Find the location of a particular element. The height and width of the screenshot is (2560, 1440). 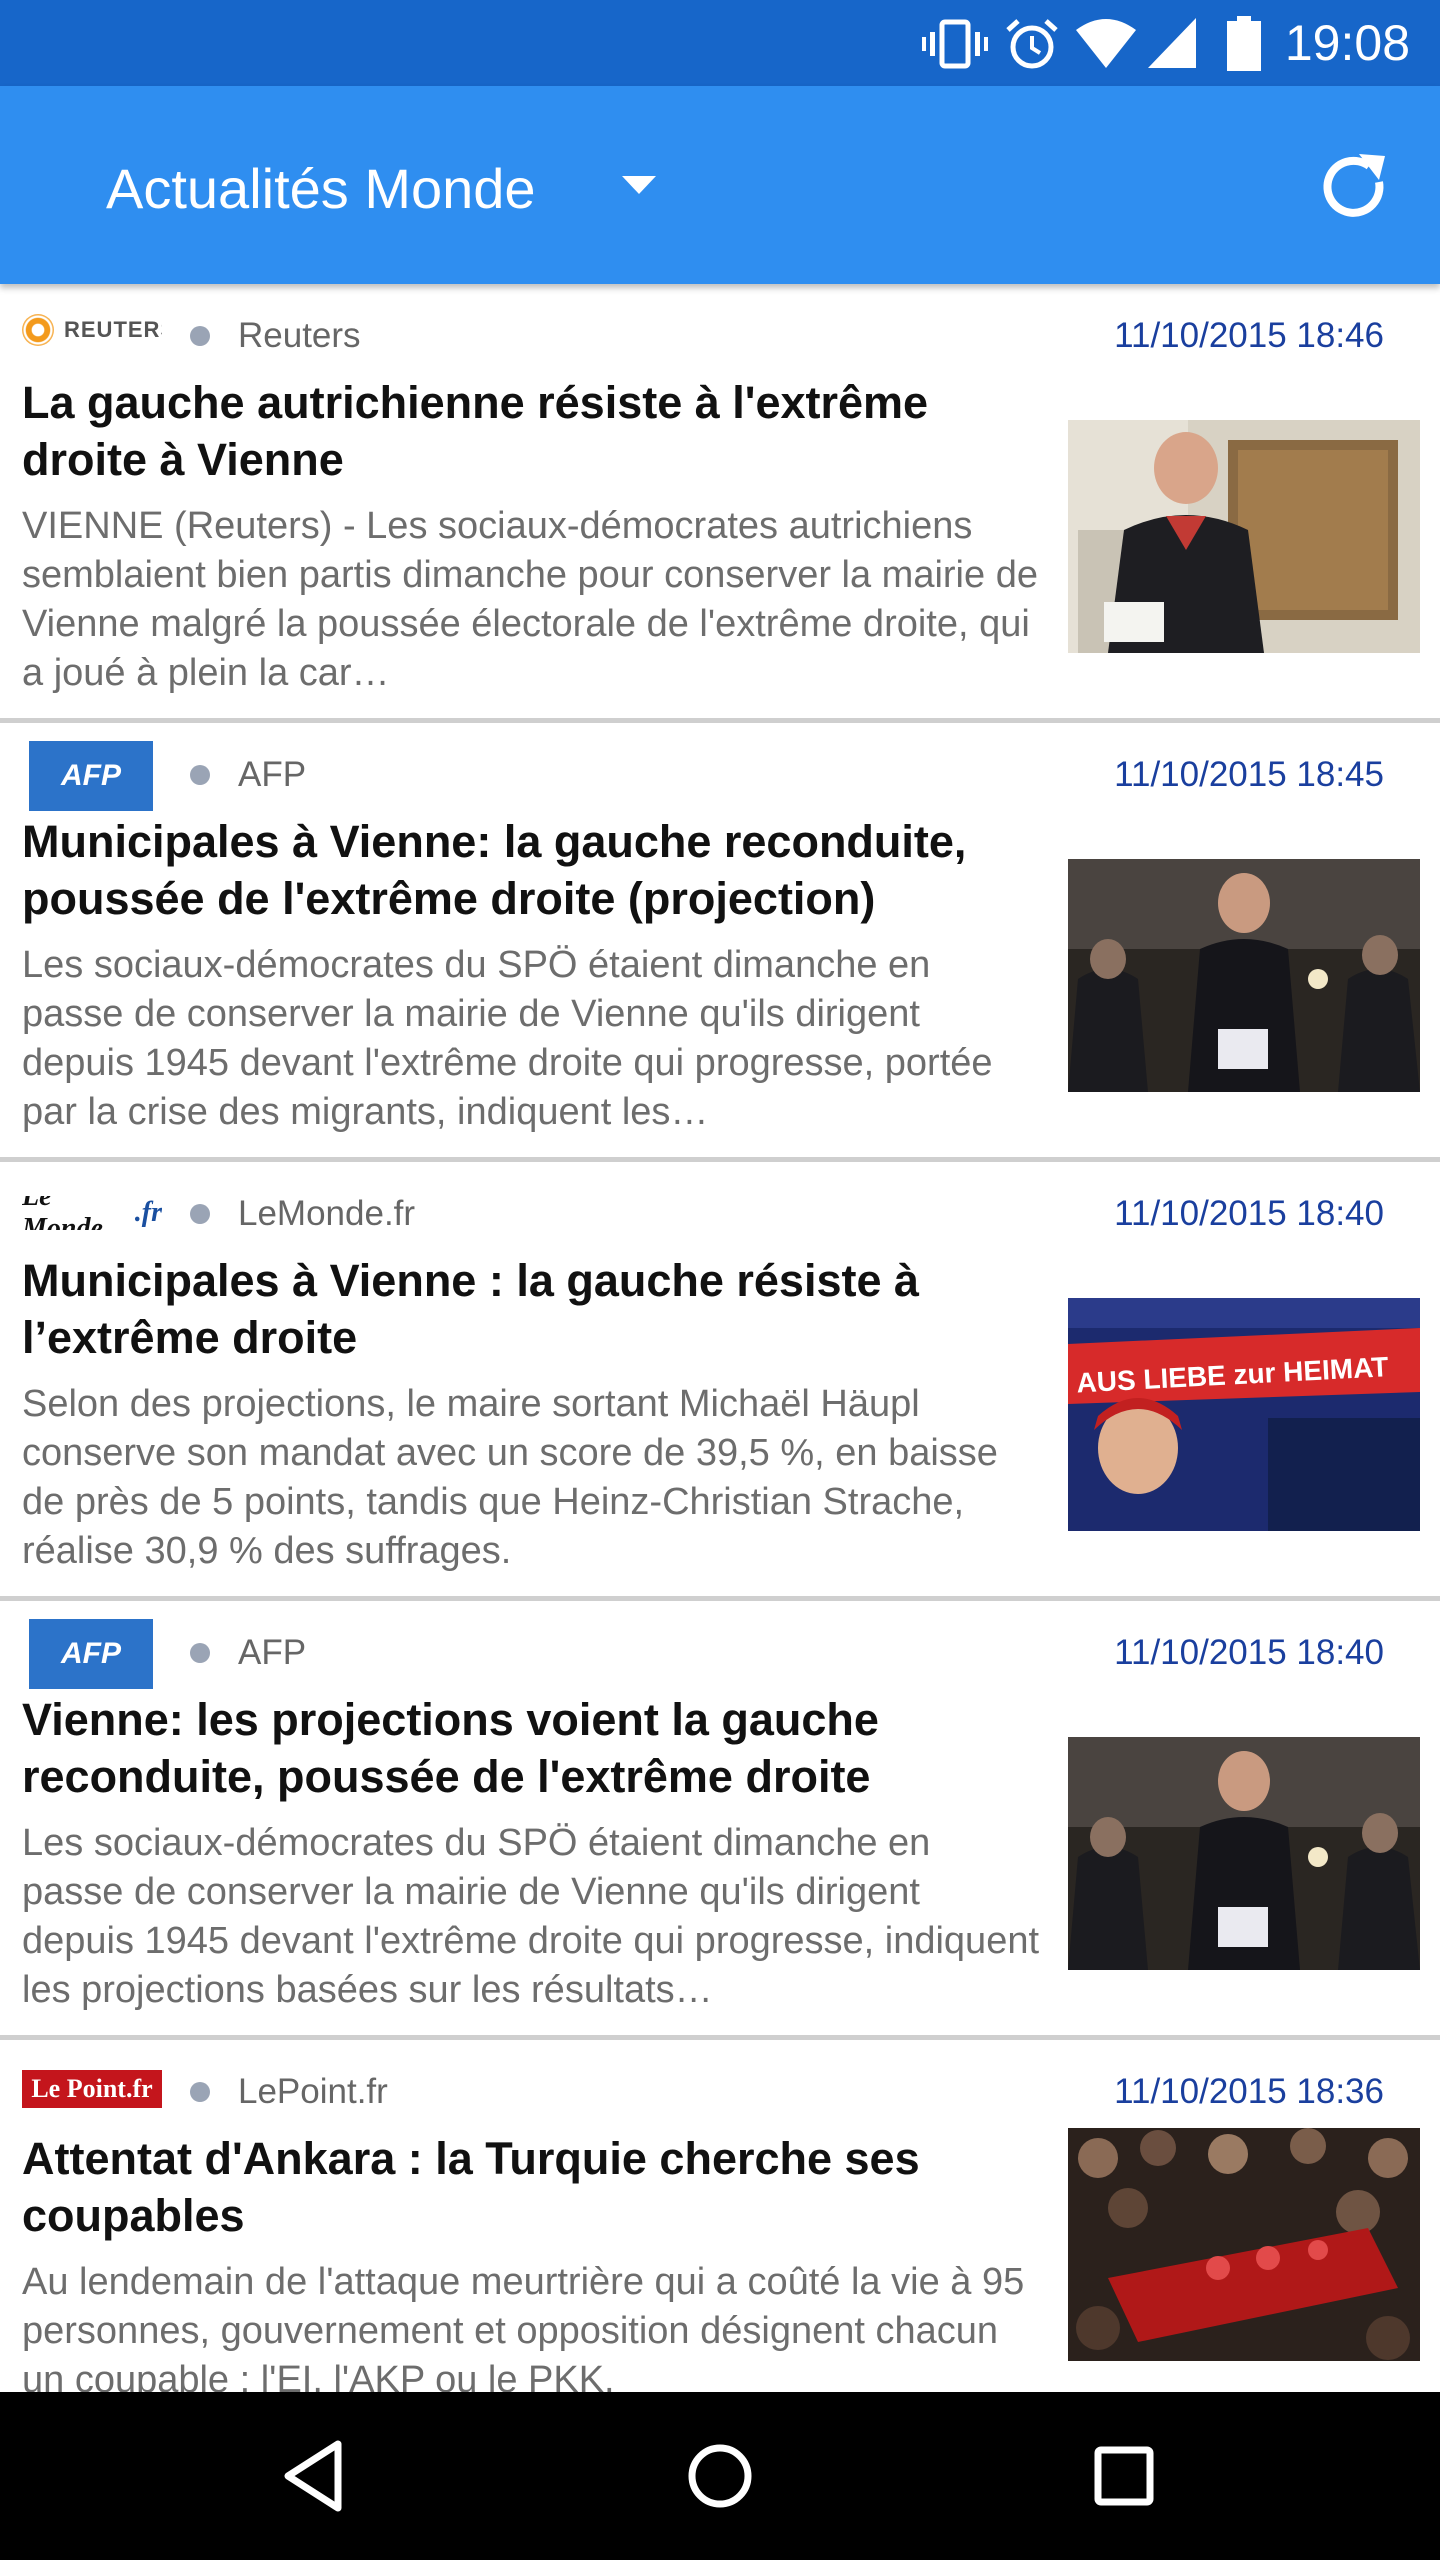

navigation-bar is located at coordinates (720, 2476).